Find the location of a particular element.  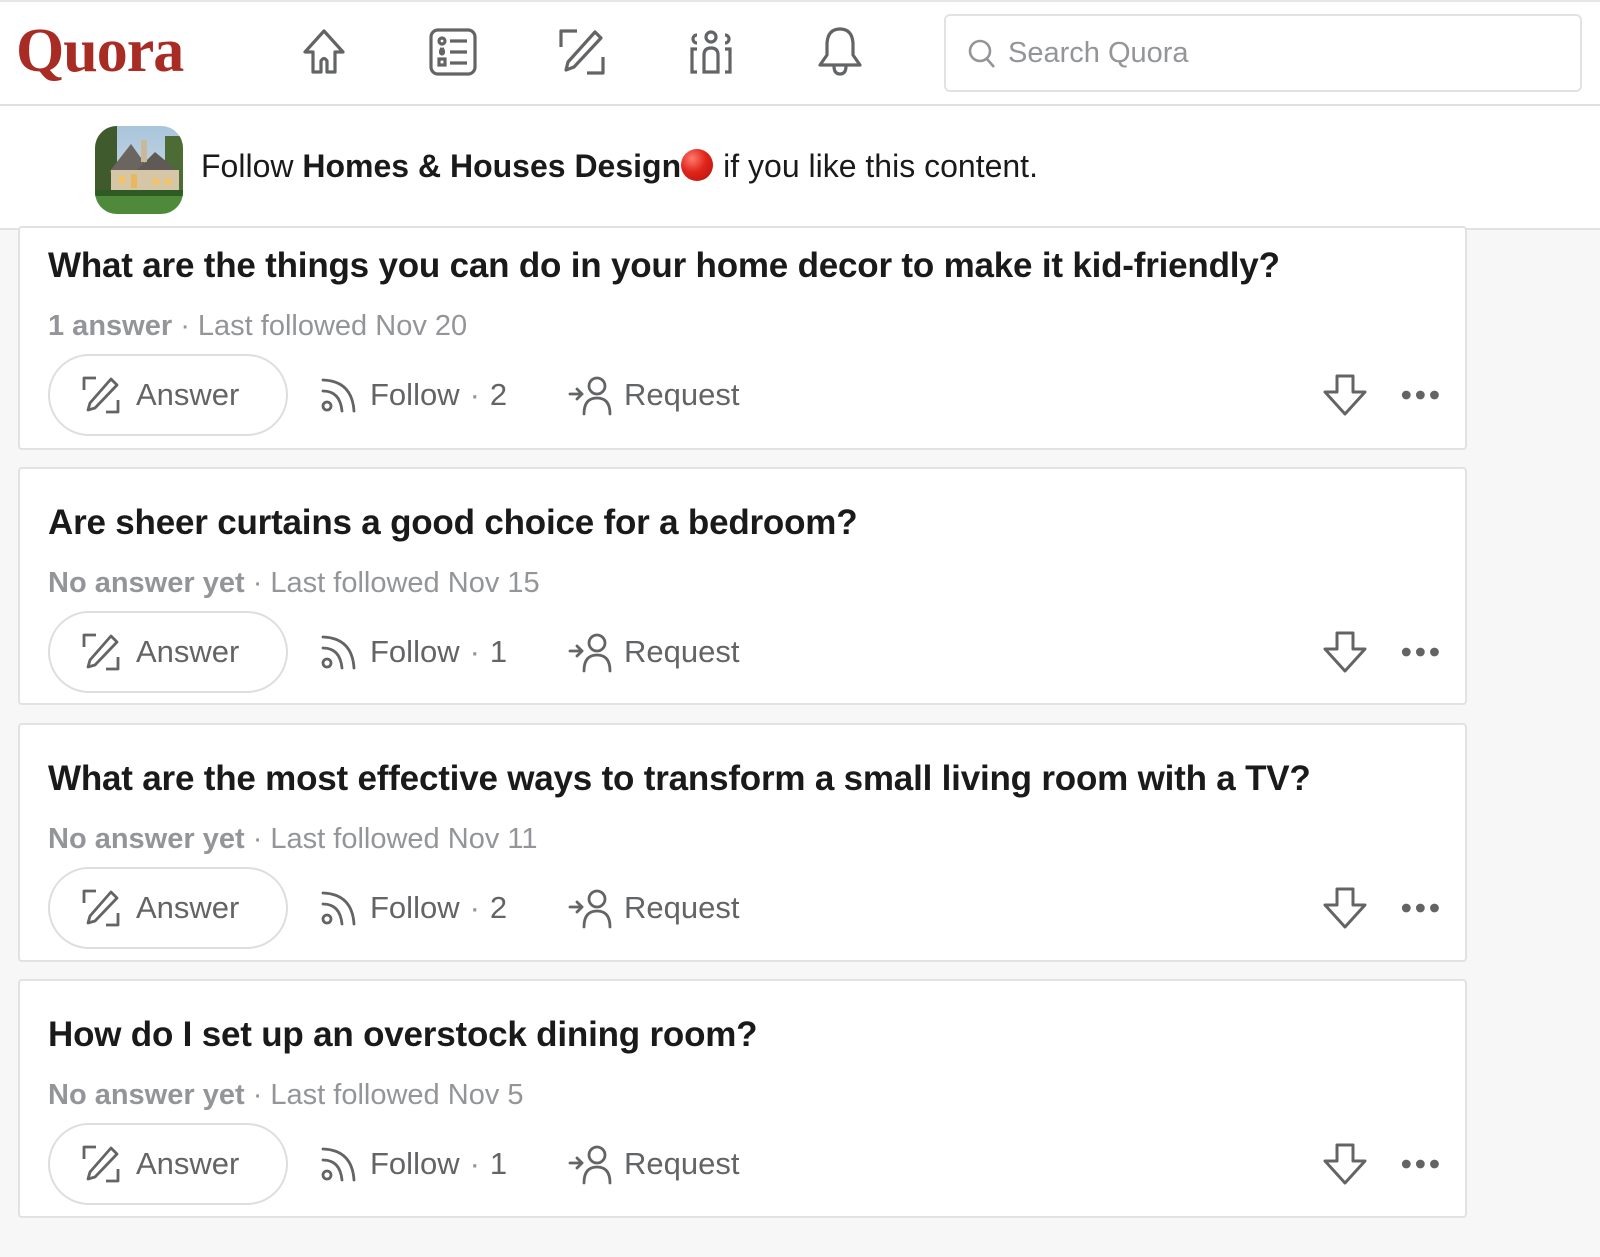

question-meta: No answer yet · Last followed Nov 11 is located at coordinates (292, 839).